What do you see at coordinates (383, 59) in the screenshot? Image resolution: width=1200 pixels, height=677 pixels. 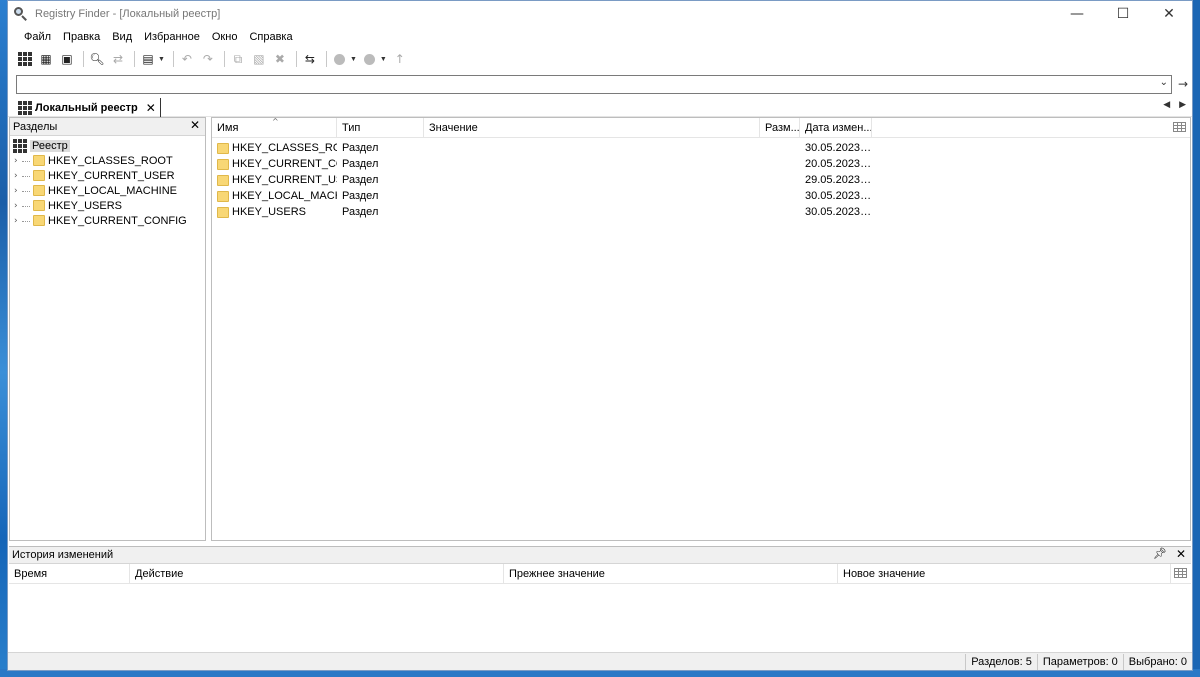 I see `forward-dropdown-icon: ▼` at bounding box center [383, 59].